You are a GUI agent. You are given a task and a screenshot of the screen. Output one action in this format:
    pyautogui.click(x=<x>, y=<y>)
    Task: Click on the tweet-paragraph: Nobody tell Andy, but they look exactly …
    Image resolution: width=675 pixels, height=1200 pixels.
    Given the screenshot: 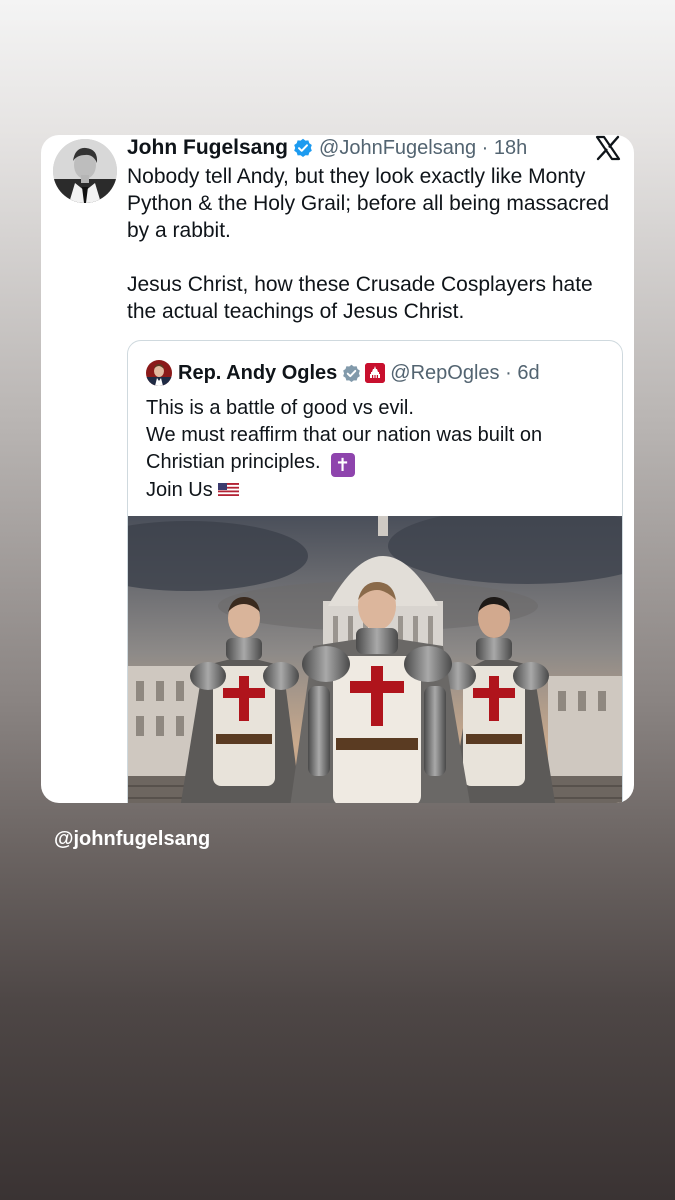 What is the action you would take?
    pyautogui.click(x=368, y=203)
    